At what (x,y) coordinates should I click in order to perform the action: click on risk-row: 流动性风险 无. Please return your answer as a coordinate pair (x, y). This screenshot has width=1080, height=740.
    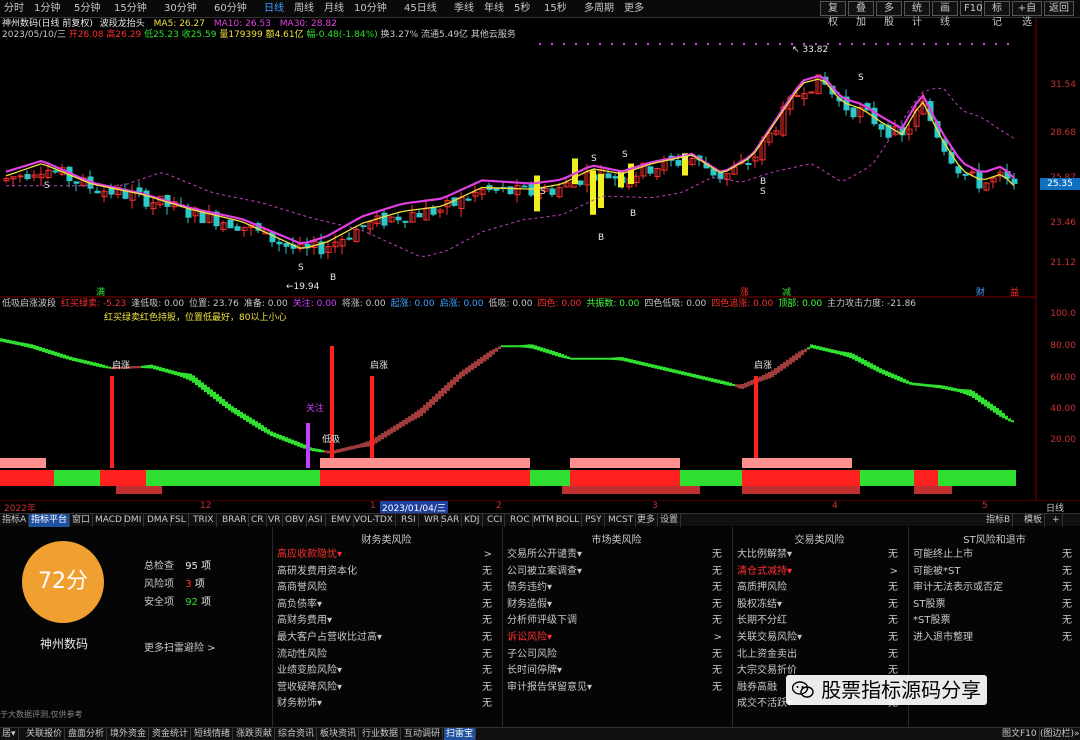
    Looking at the image, I should click on (386, 655).